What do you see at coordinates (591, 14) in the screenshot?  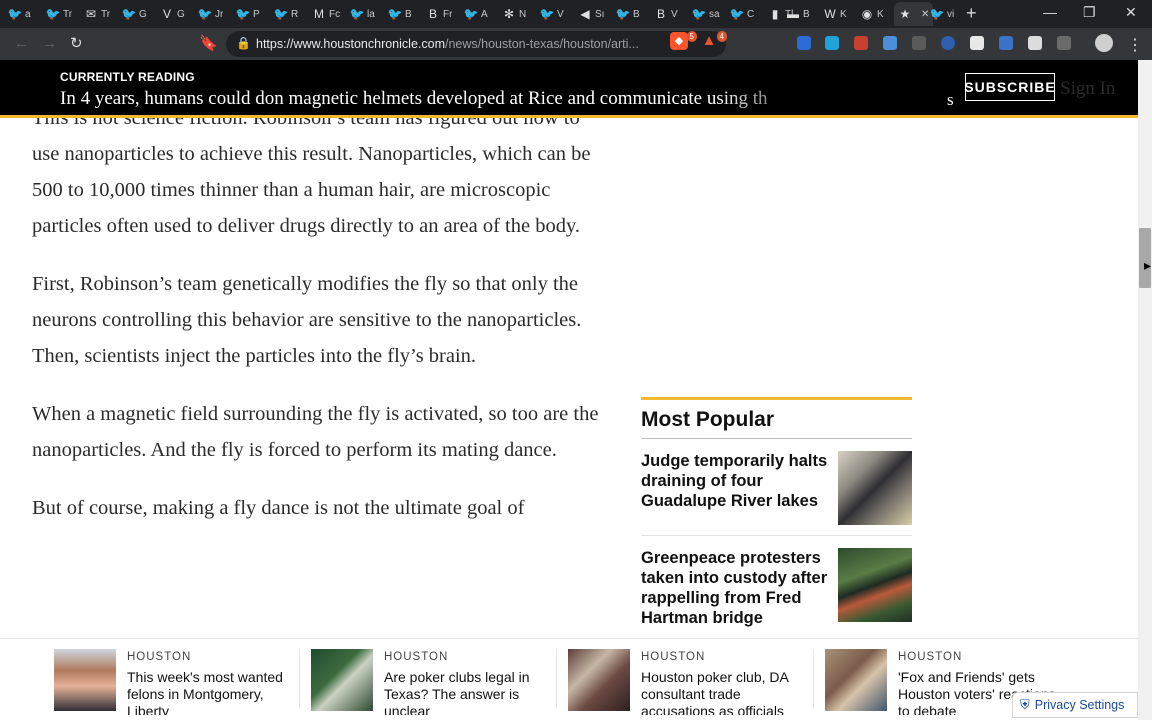 I see `browser-tab: ◀ Sı` at bounding box center [591, 14].